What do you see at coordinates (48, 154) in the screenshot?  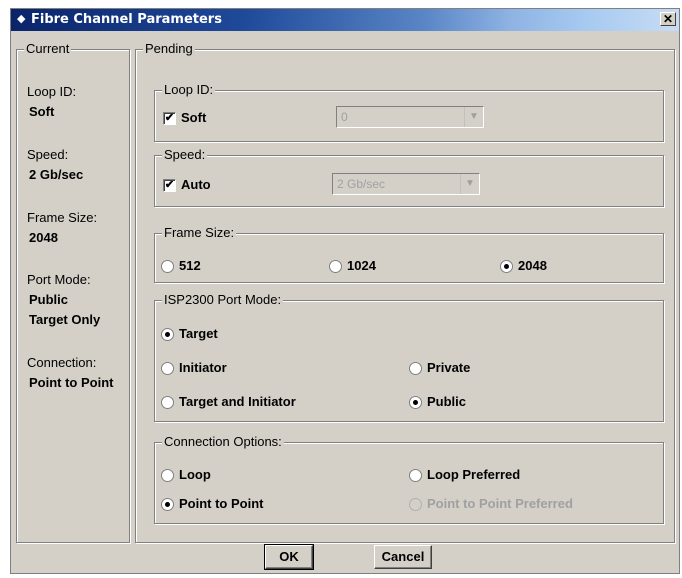 I see `current-speed-label: Speed:` at bounding box center [48, 154].